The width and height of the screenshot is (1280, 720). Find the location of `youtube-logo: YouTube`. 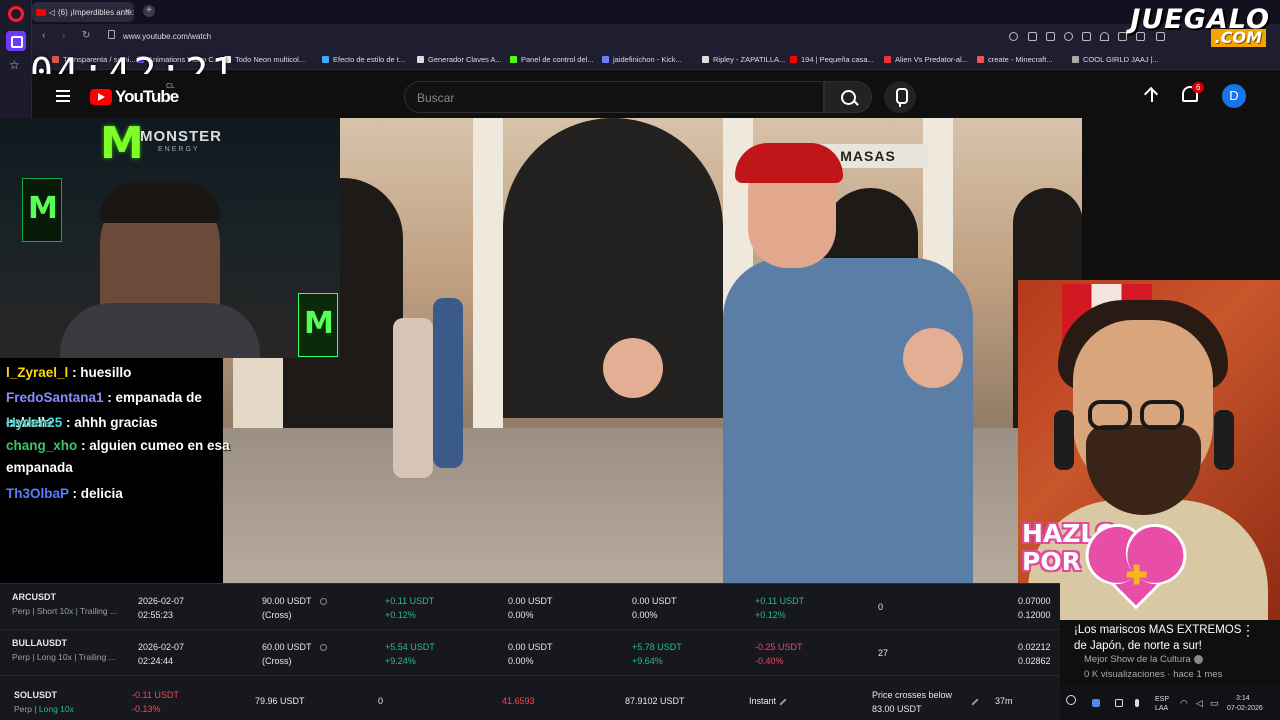

youtube-logo: YouTube is located at coordinates (134, 97).